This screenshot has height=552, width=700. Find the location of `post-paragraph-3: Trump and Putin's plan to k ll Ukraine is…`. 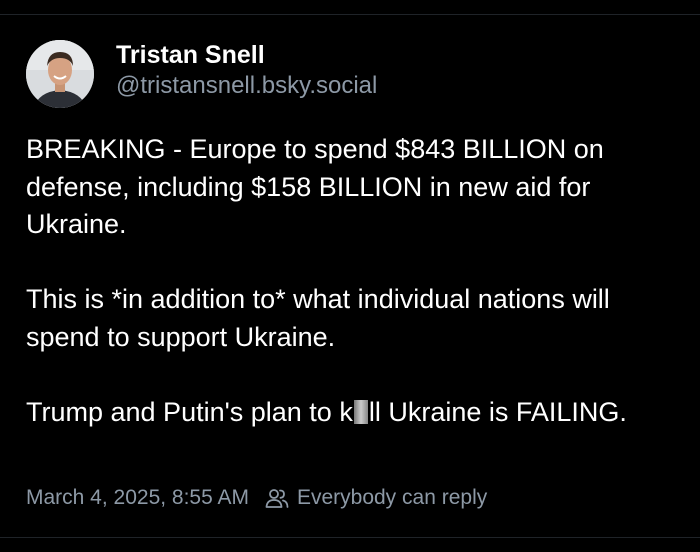

post-paragraph-3: Trump and Putin's plan to k ll Ukraine is… is located at coordinates (351, 413).